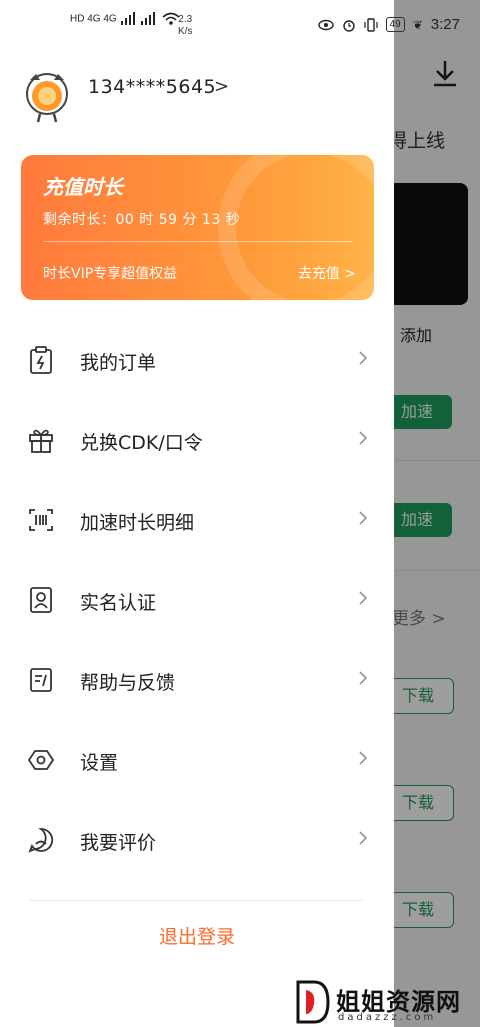 The width and height of the screenshot is (480, 1027). Describe the element at coordinates (202, 100) in the screenshot. I see `profile-header: 134****5645 >` at that location.